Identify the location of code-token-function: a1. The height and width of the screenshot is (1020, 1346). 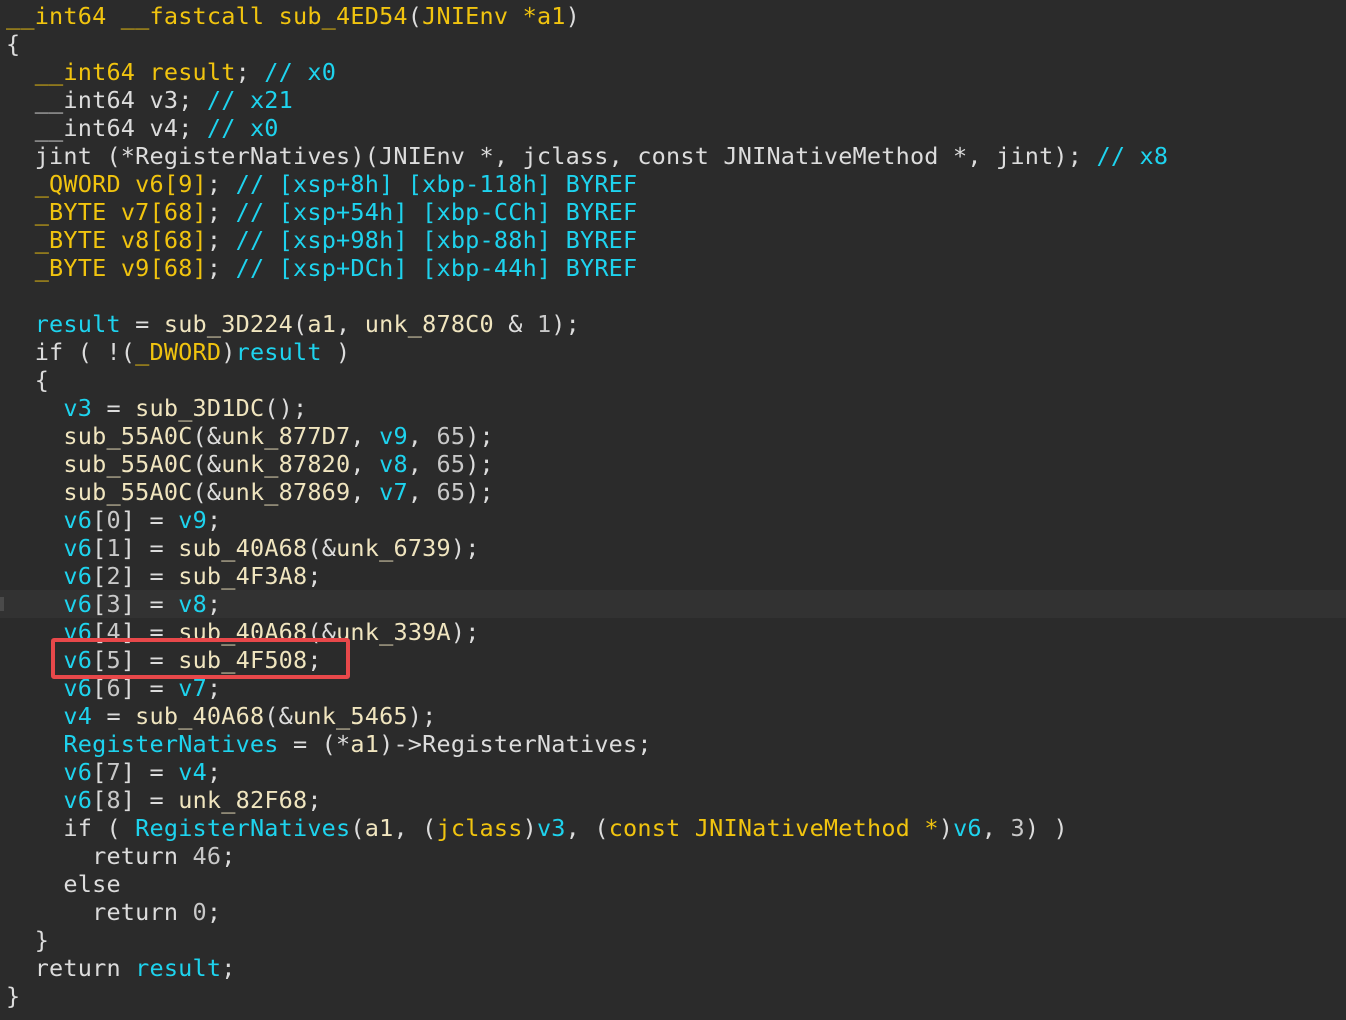
(365, 744).